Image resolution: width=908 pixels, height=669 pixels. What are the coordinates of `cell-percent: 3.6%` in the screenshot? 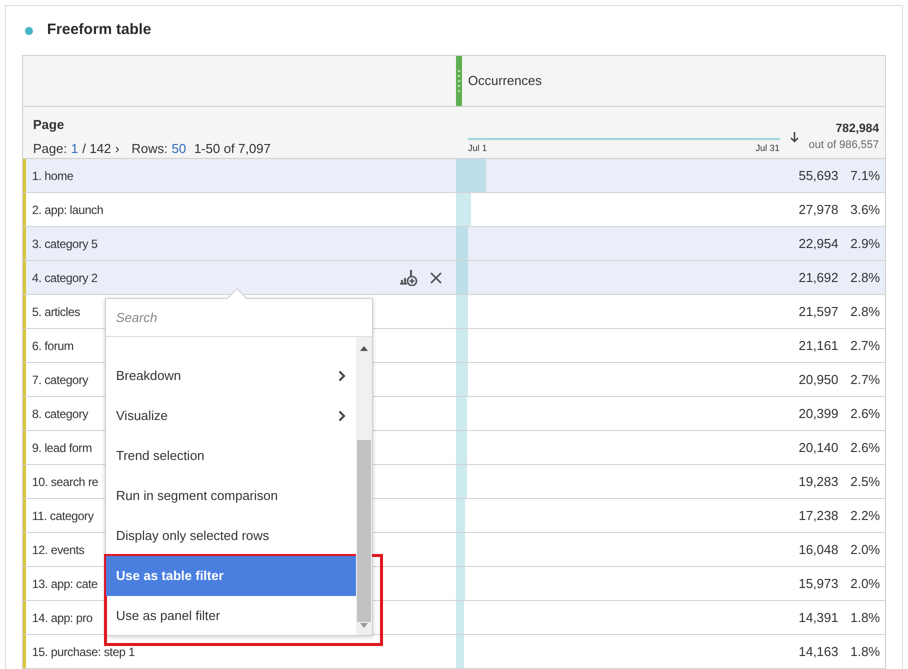 It's located at (865, 209).